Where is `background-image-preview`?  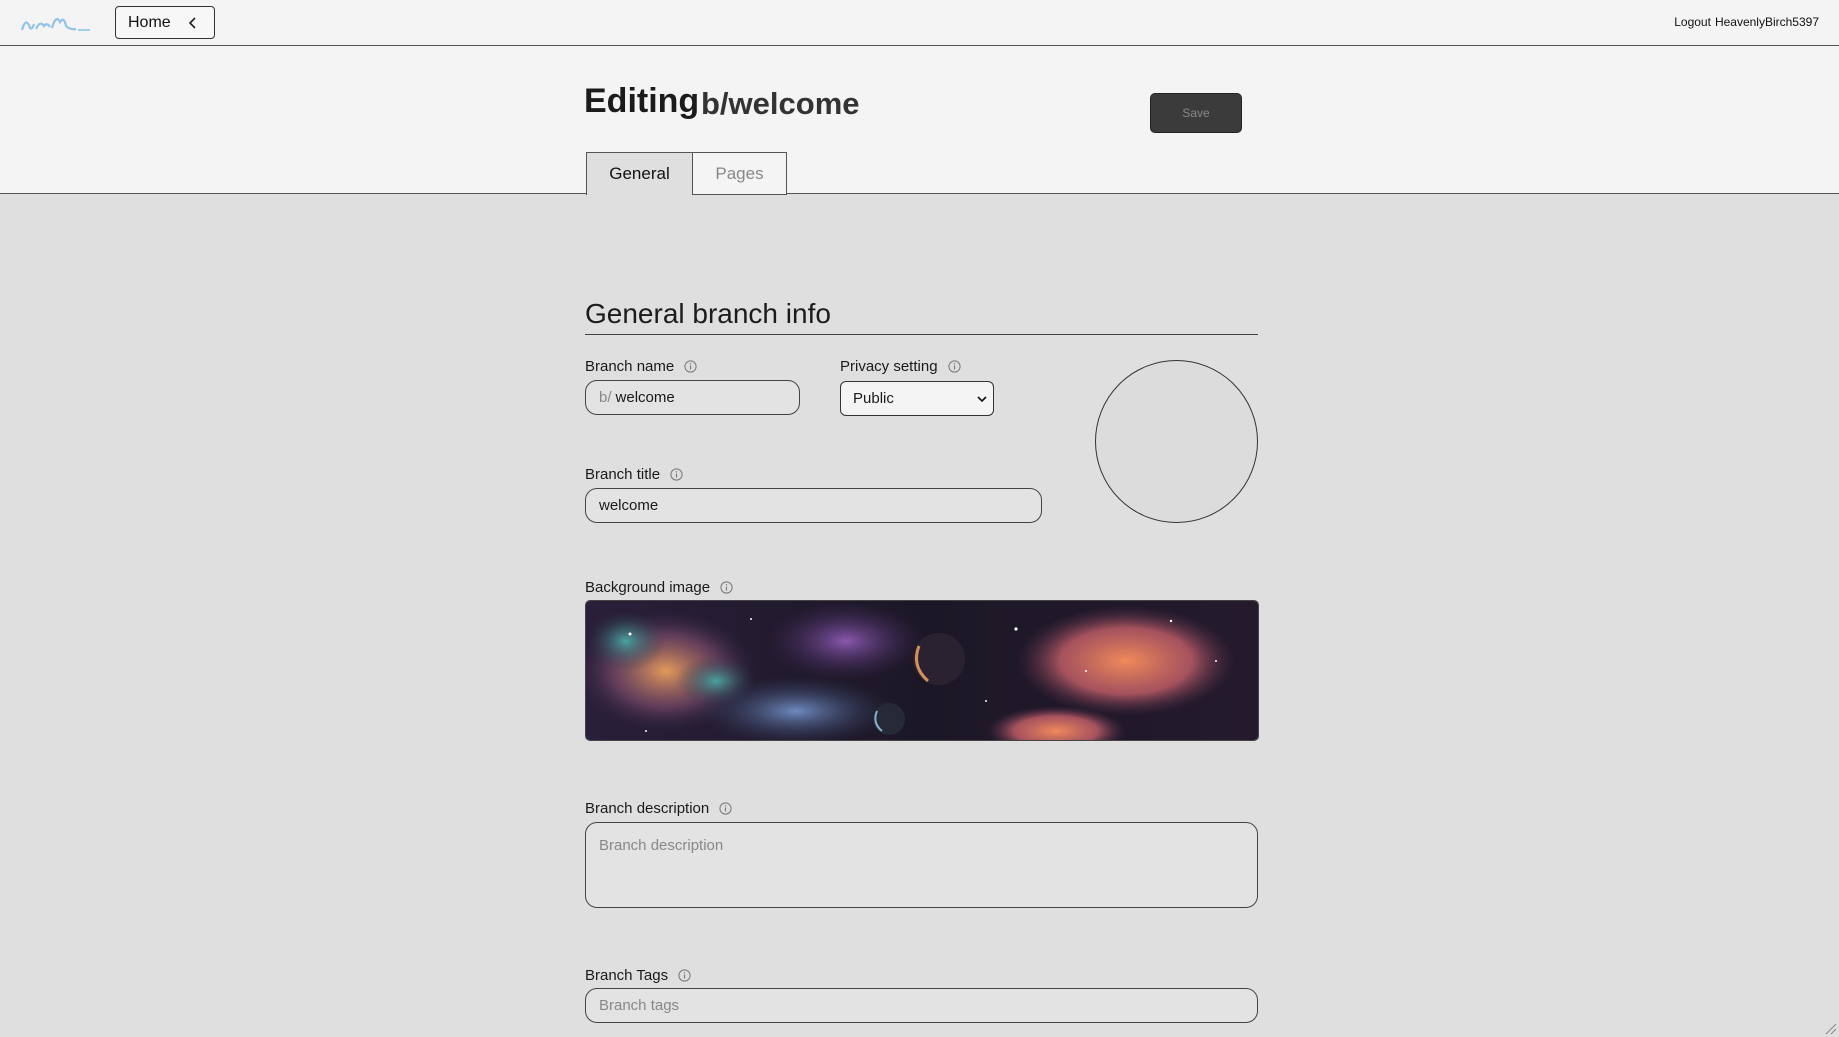
background-image-preview is located at coordinates (922, 670).